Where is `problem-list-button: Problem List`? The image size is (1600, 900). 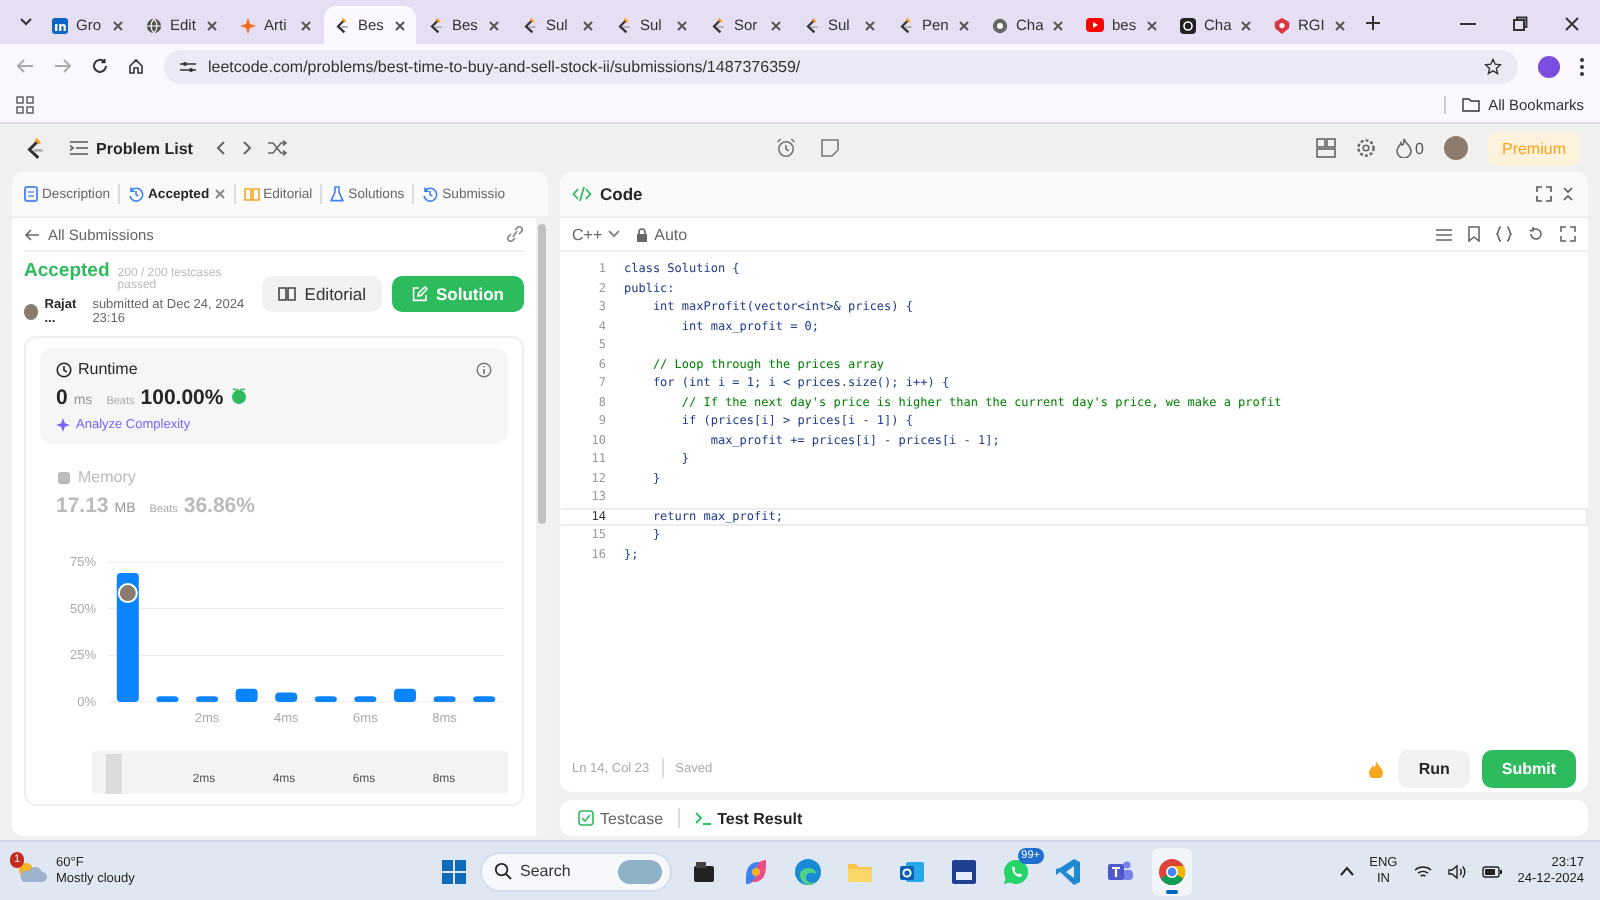 problem-list-button: Problem List is located at coordinates (131, 148).